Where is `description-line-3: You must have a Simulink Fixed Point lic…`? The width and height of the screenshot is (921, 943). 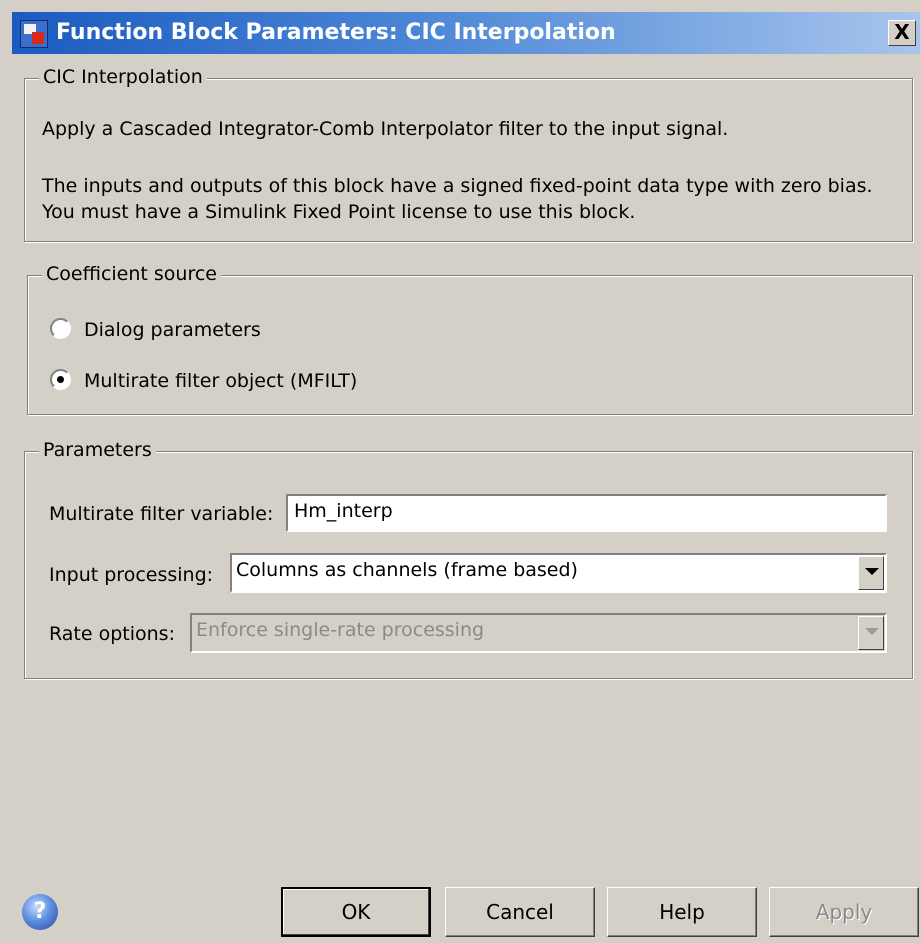
description-line-3: You must have a Simulink Fixed Point lic… is located at coordinates (339, 212).